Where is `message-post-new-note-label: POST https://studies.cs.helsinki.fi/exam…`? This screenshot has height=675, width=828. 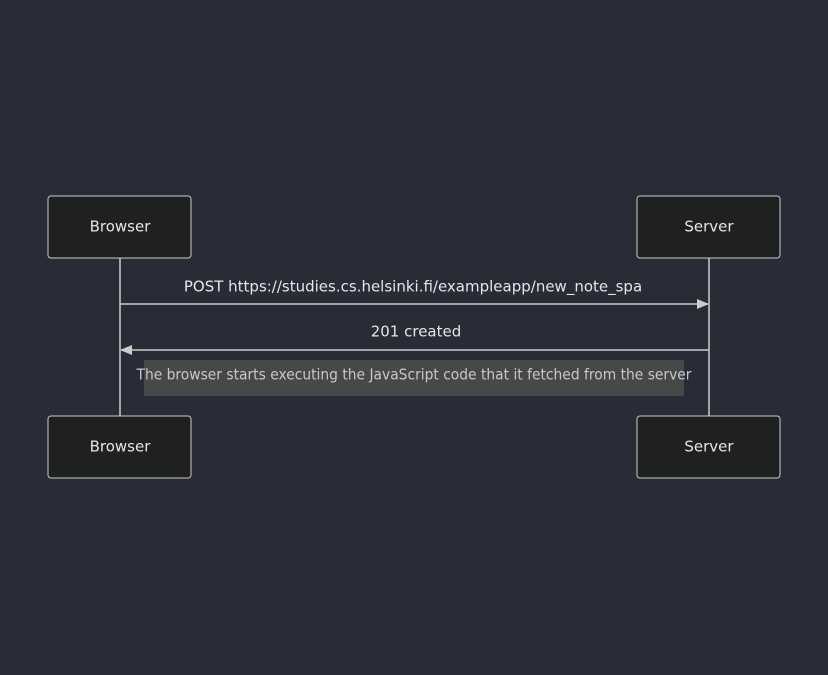
message-post-new-note-label: POST https://studies.cs.helsinki.fi/exam… is located at coordinates (413, 287).